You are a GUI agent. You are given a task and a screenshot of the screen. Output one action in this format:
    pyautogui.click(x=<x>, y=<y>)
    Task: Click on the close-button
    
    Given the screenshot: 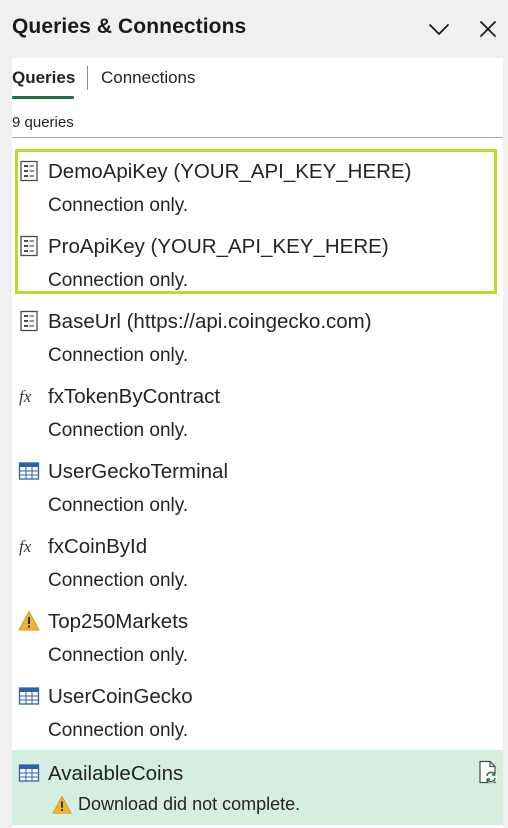 What is the action you would take?
    pyautogui.click(x=488, y=29)
    